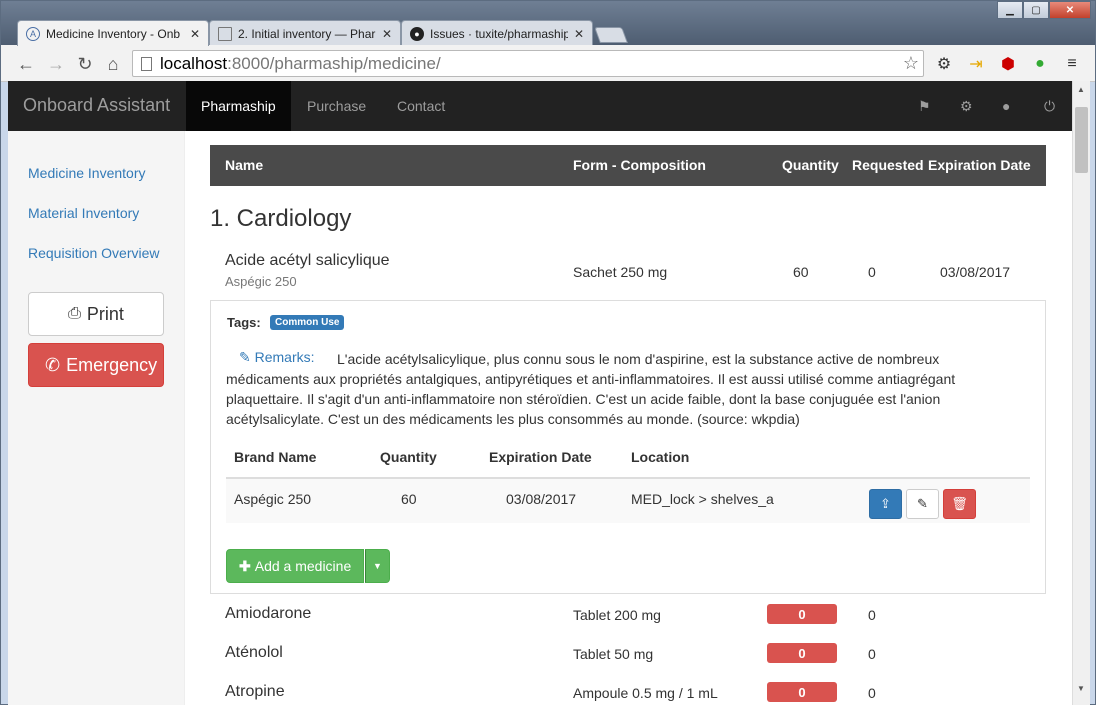 The height and width of the screenshot is (705, 1096). I want to click on item-expiration: 03/08/2017, so click(541, 499).